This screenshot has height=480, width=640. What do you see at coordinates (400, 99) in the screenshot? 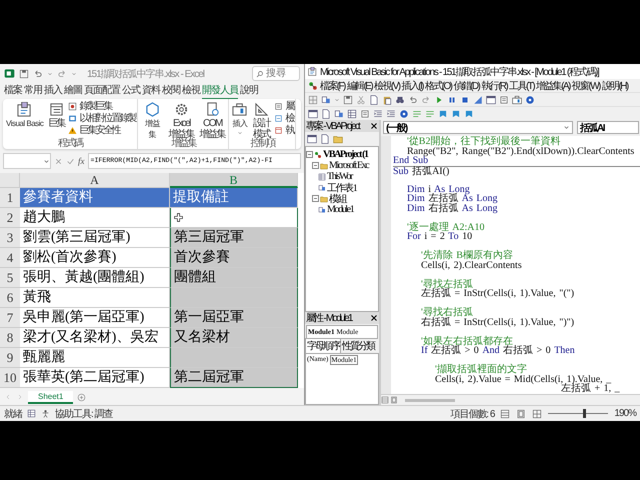
I see `find-icon` at bounding box center [400, 99].